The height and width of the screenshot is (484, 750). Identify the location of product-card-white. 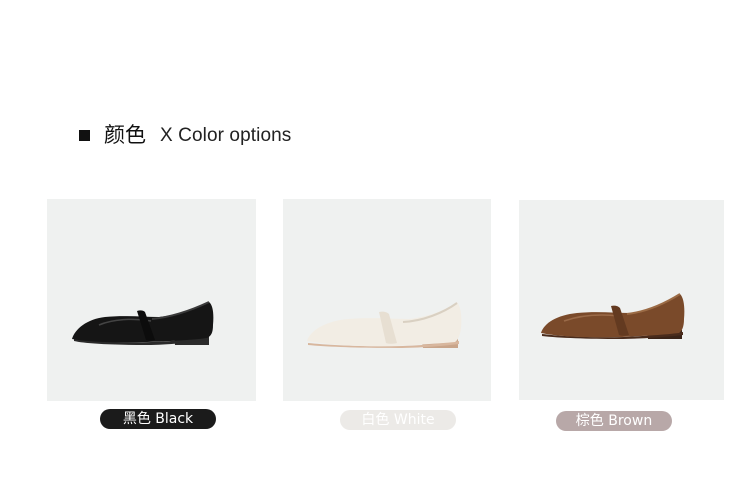
(387, 300).